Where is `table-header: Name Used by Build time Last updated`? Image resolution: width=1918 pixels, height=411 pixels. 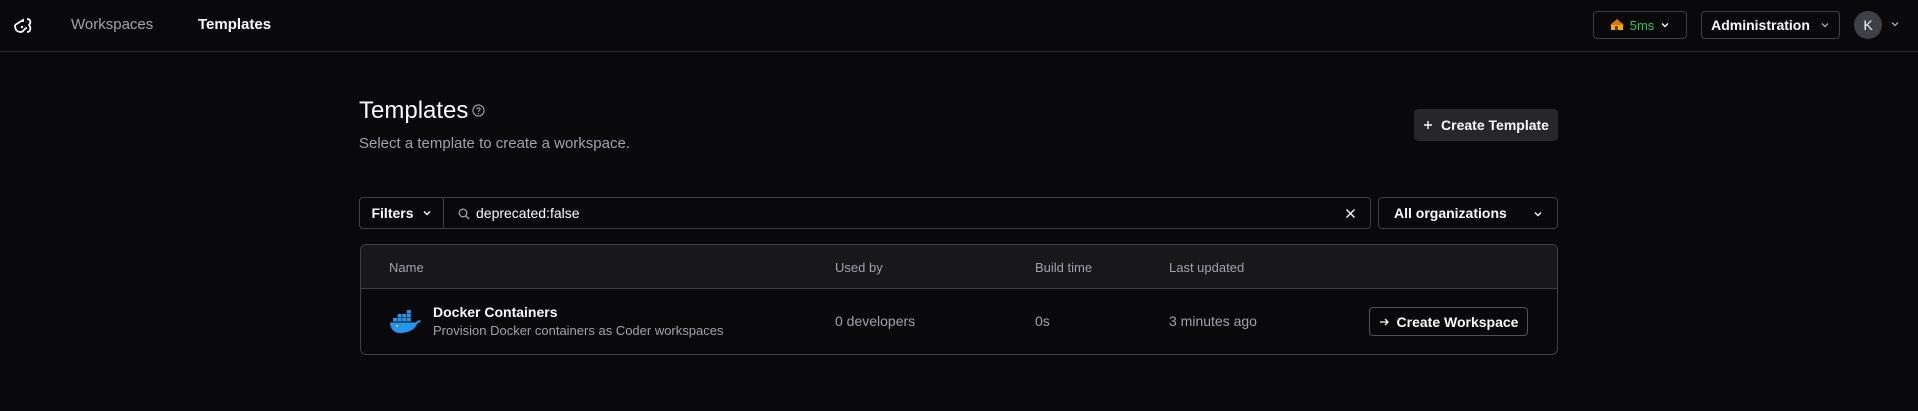 table-header: Name Used by Build time Last updated is located at coordinates (959, 267).